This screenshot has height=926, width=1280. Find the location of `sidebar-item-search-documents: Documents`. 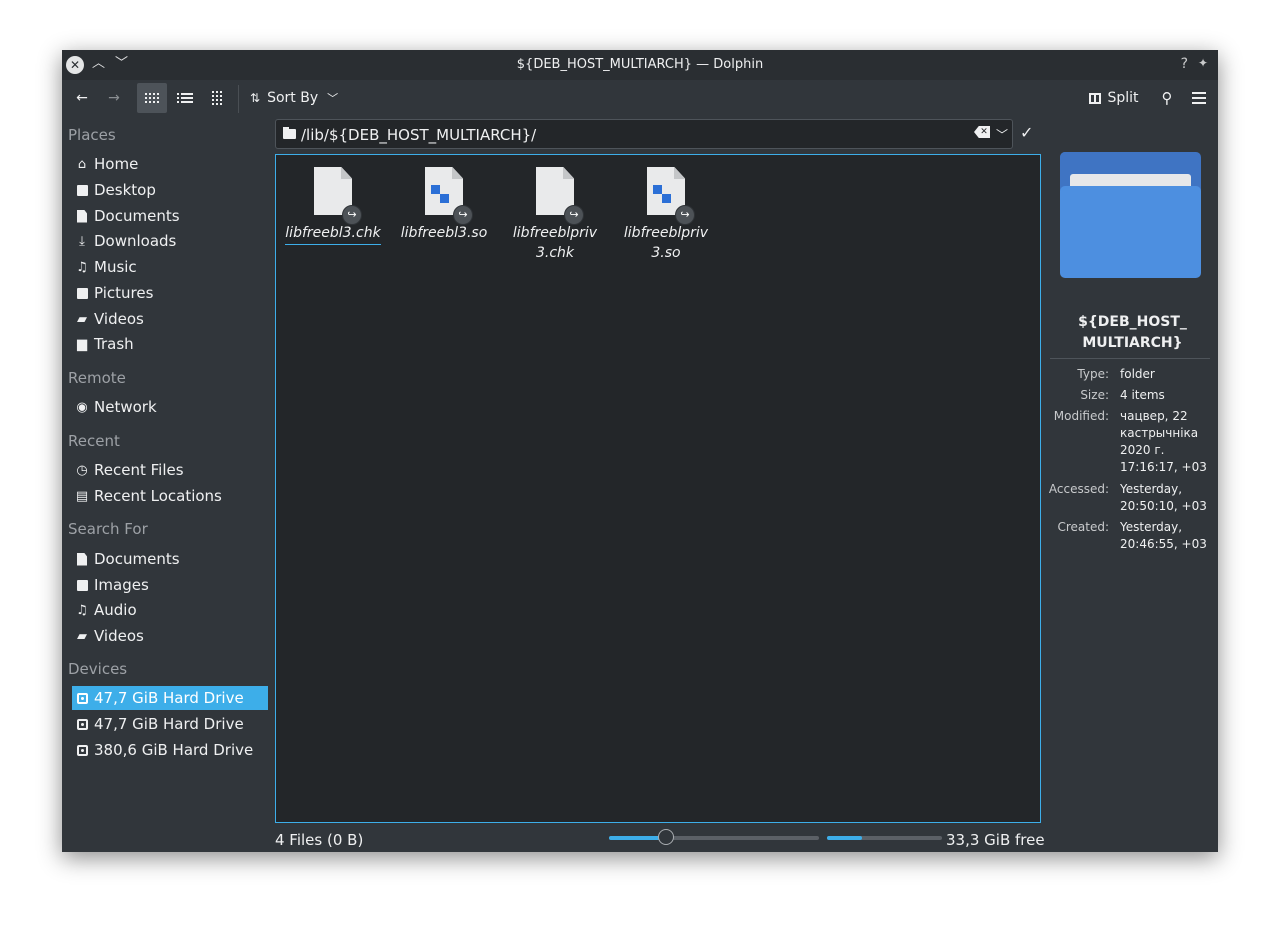

sidebar-item-search-documents: Documents is located at coordinates (170, 559).